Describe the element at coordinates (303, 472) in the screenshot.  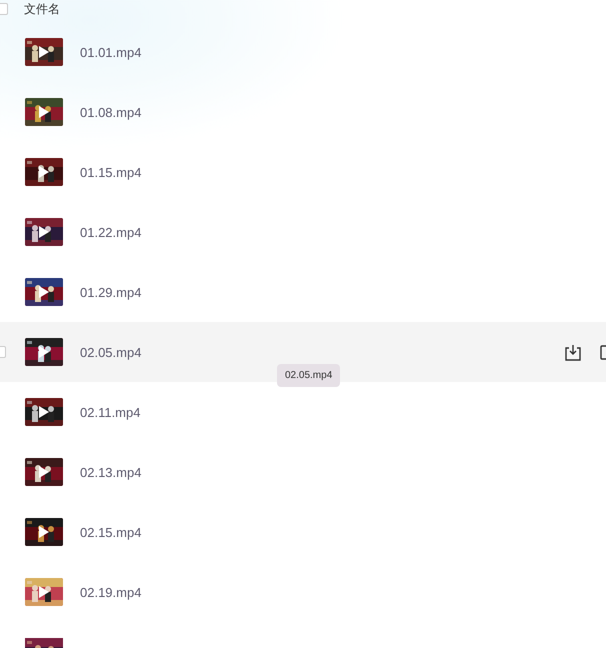
I see `file-row: 02.13.mp4` at that location.